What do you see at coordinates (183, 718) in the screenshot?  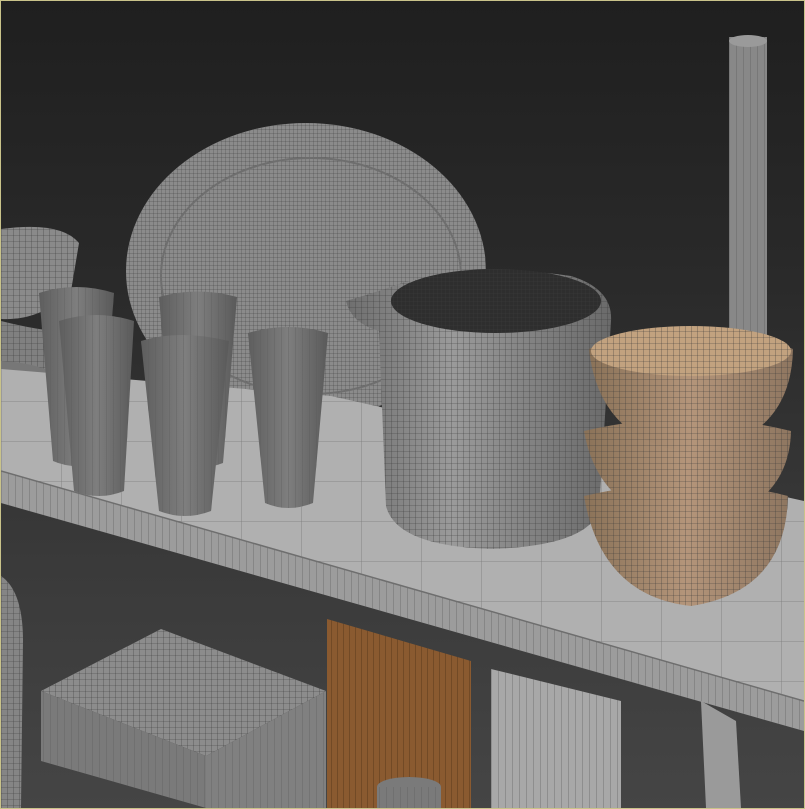 I see `square-plate-stack` at bounding box center [183, 718].